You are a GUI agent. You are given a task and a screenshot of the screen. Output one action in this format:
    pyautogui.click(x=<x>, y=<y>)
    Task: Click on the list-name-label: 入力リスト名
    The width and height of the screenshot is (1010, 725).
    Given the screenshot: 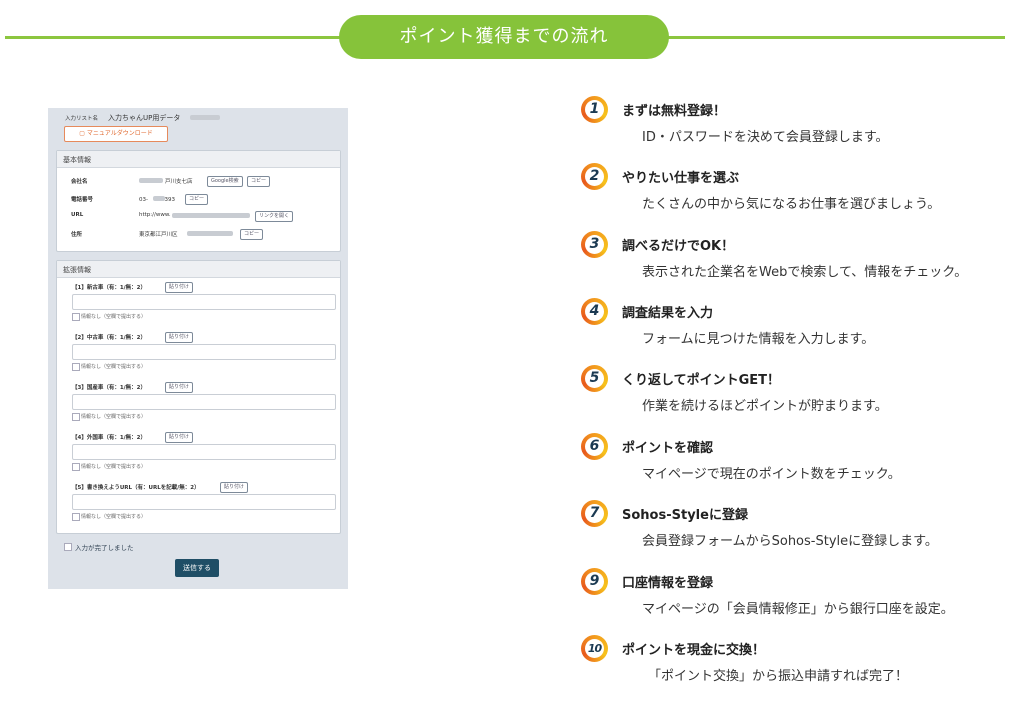 What is the action you would take?
    pyautogui.click(x=82, y=119)
    